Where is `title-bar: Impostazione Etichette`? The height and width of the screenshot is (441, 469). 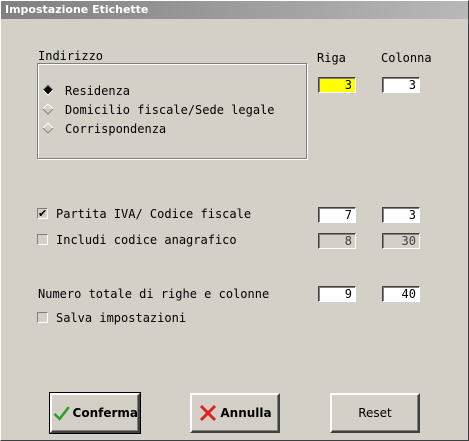 title-bar: Impostazione Etichette is located at coordinates (234, 10).